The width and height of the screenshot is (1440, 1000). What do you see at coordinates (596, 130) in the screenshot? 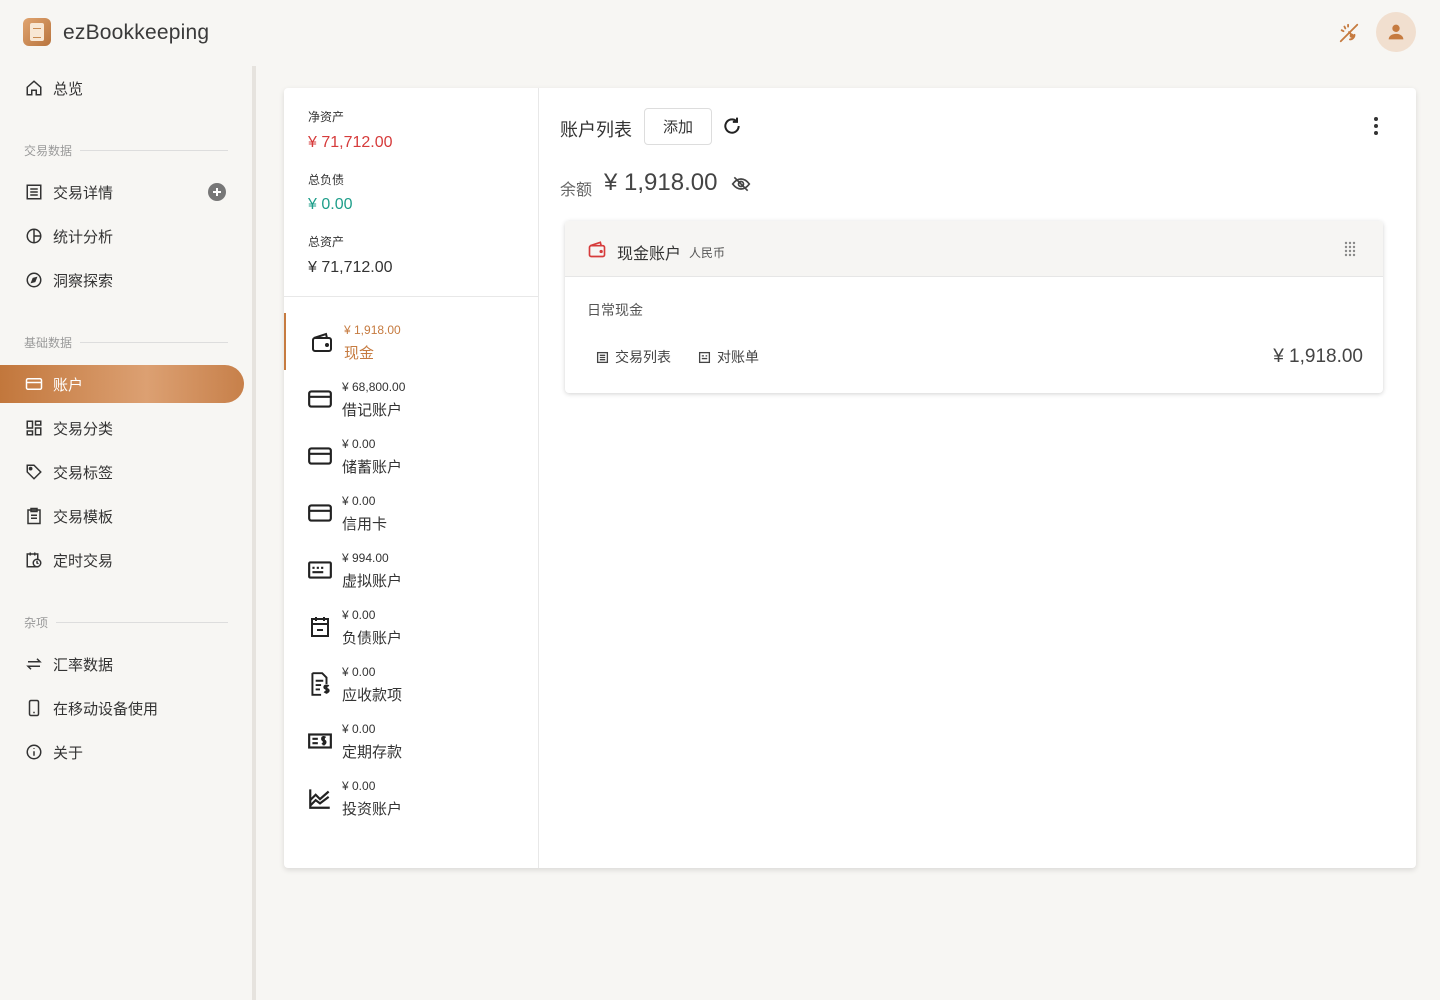
I see `account-list-title: 账户列表` at bounding box center [596, 130].